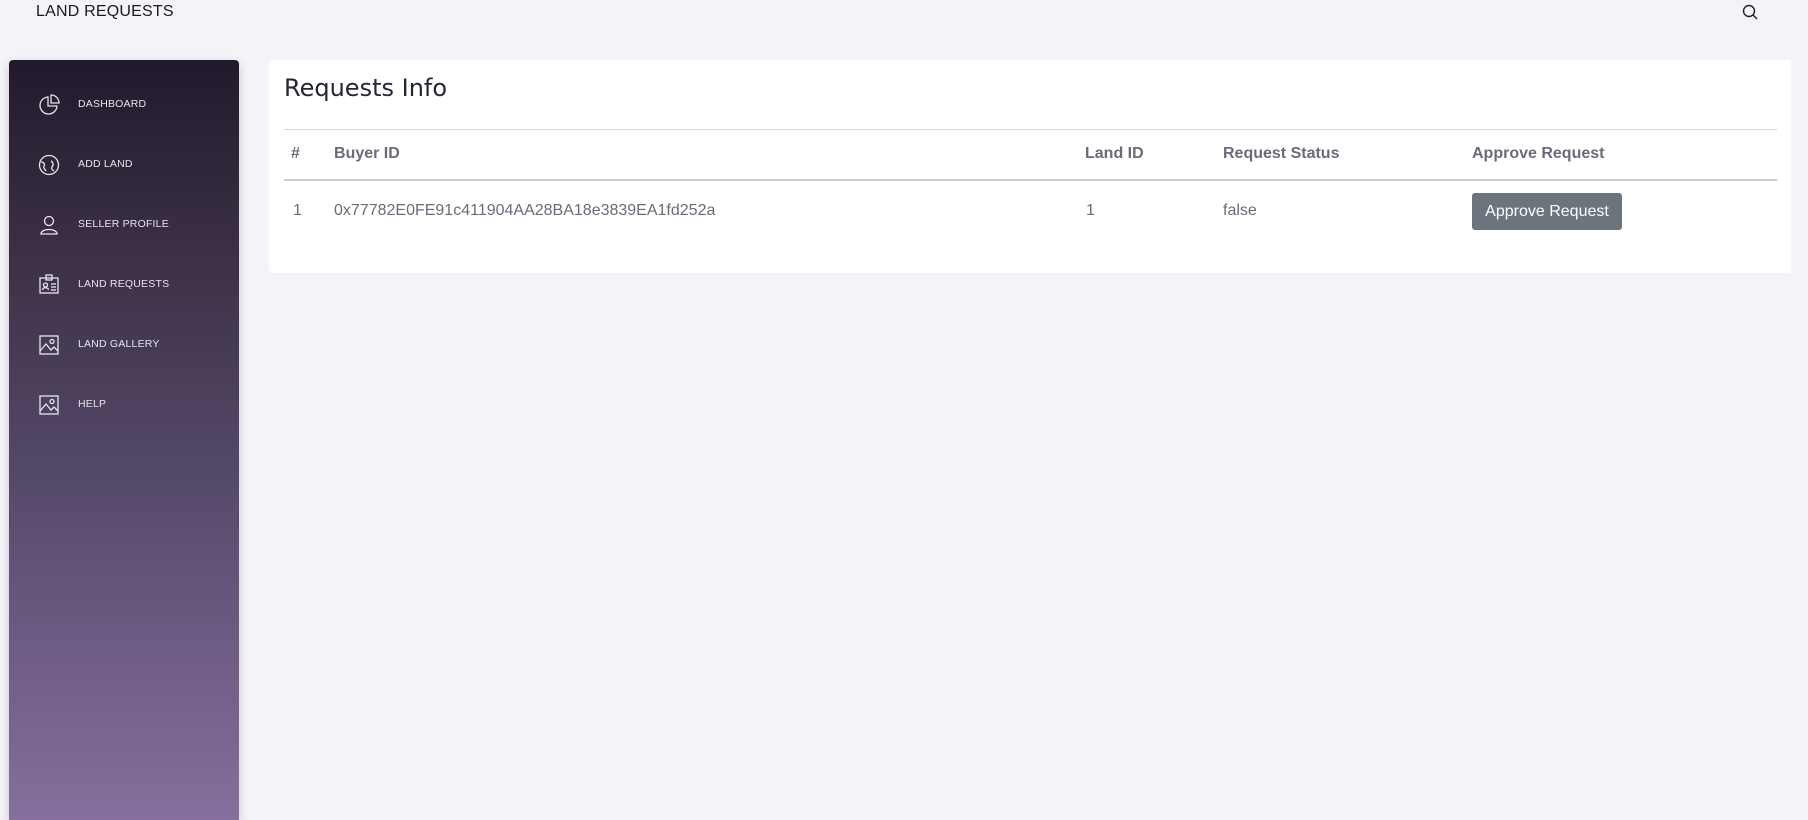 Image resolution: width=1808 pixels, height=820 pixels. I want to click on top-bar: LAND REQUESTS, so click(904, 13).